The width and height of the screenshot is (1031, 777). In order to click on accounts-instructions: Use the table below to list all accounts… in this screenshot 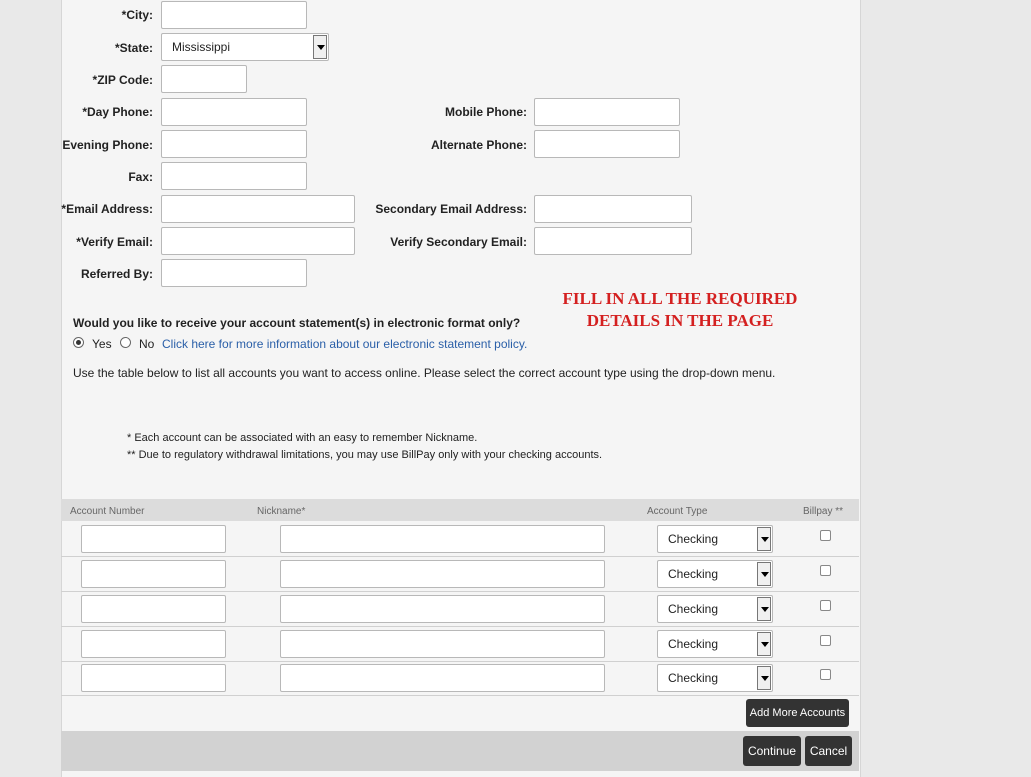, I will do `click(424, 373)`.